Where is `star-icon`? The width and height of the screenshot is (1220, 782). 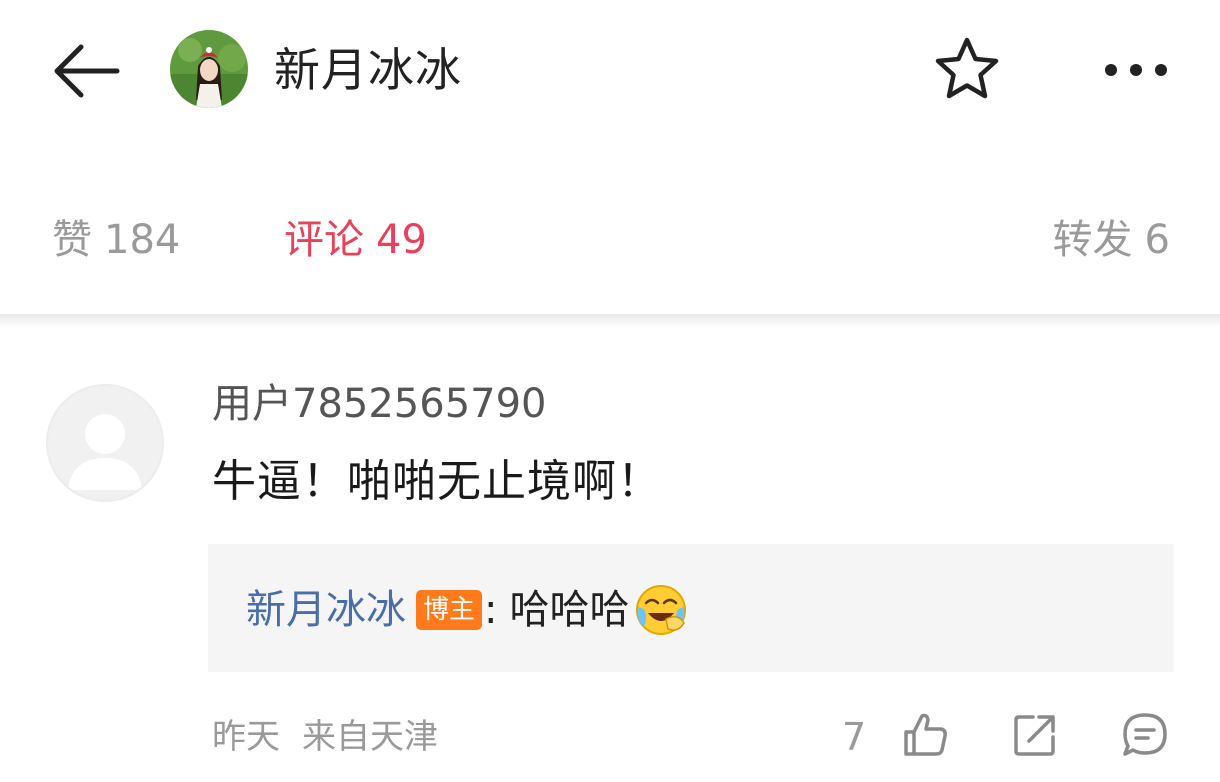
star-icon is located at coordinates (967, 68).